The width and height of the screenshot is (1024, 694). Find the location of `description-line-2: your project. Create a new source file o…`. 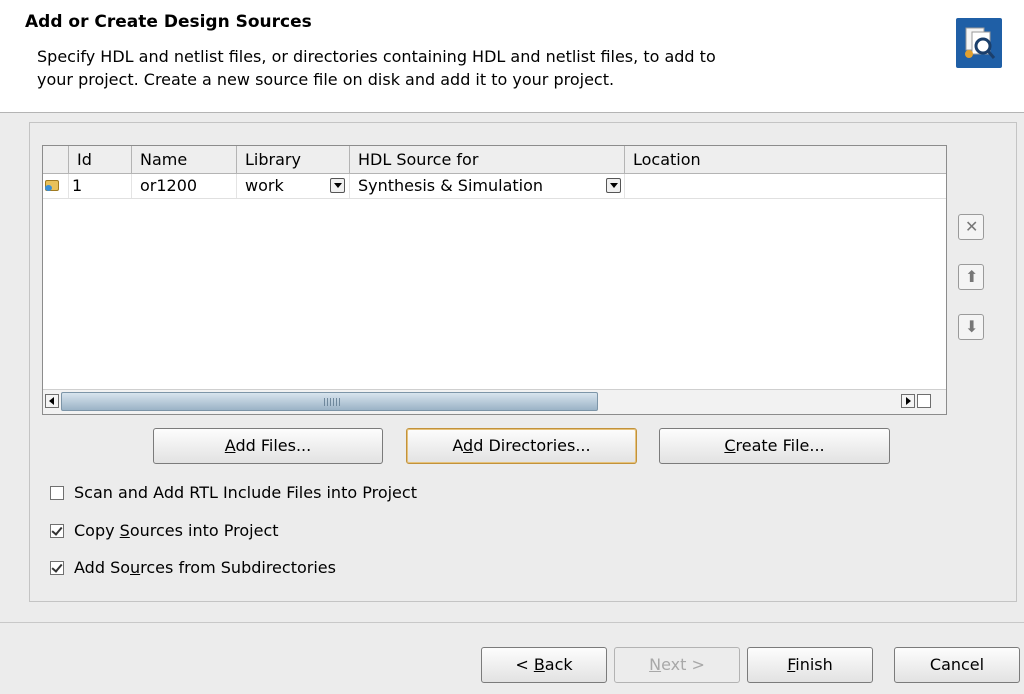

description-line-2: your project. Create a new source file o… is located at coordinates (326, 79).